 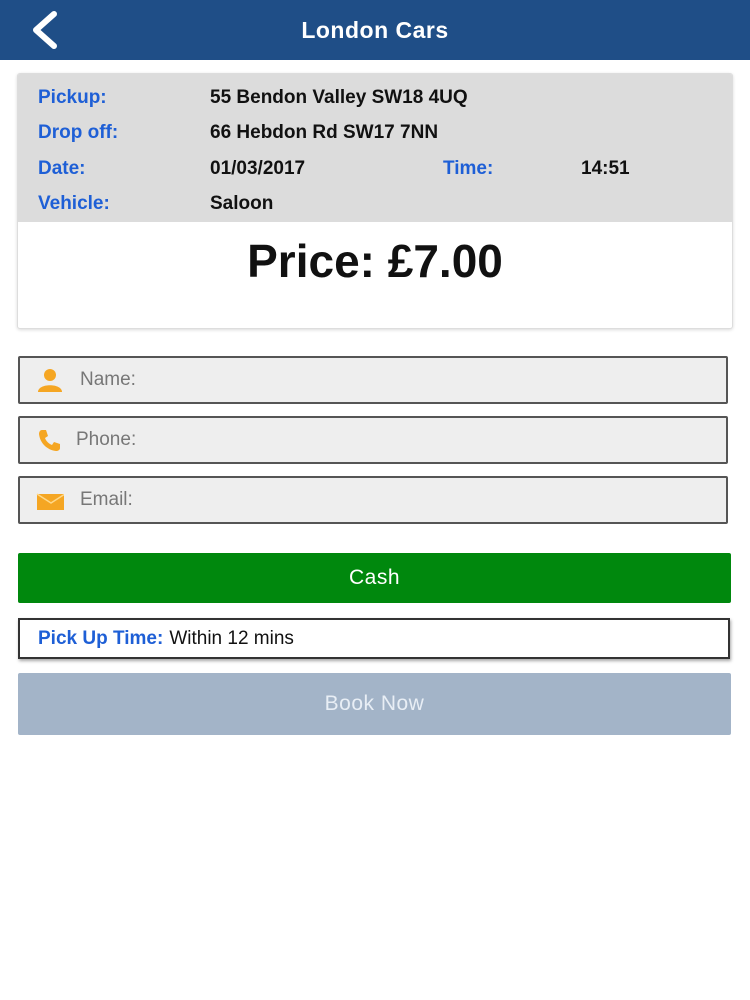 I want to click on date-time-row: Date: 01/03/2017 Time: 14:51, so click(x=375, y=175).